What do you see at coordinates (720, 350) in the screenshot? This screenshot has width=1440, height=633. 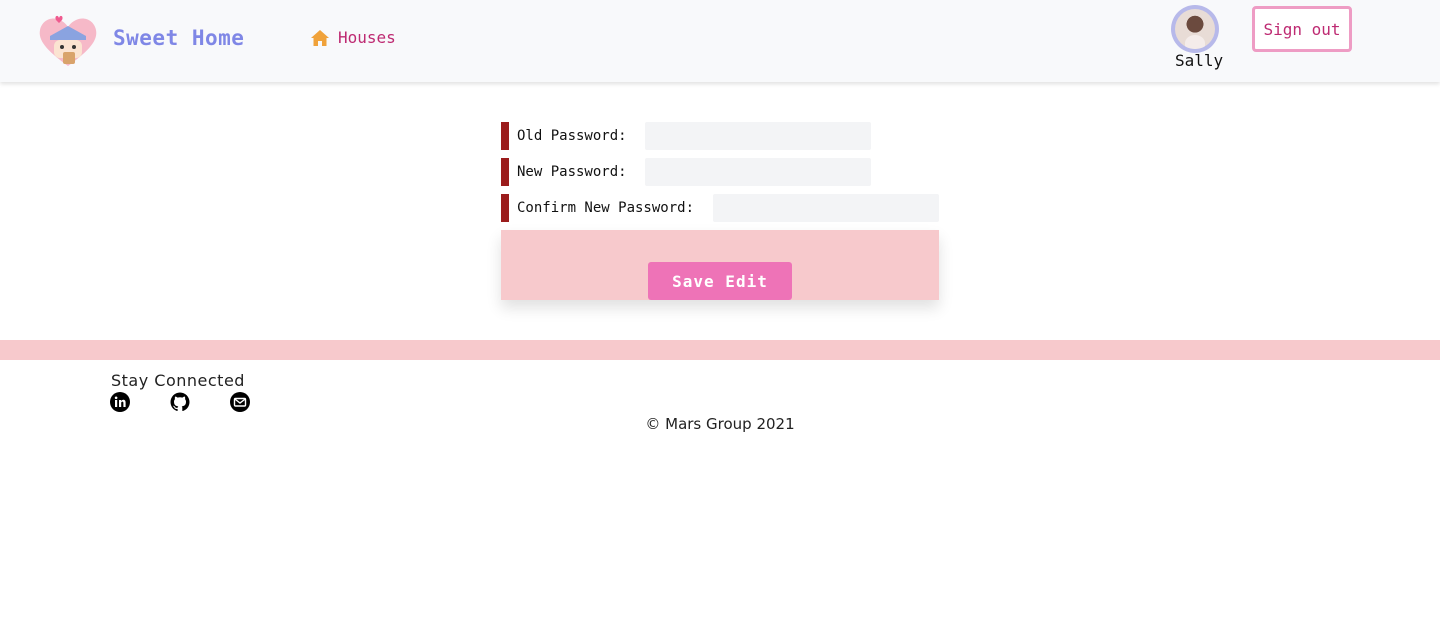 I see `footer-band` at bounding box center [720, 350].